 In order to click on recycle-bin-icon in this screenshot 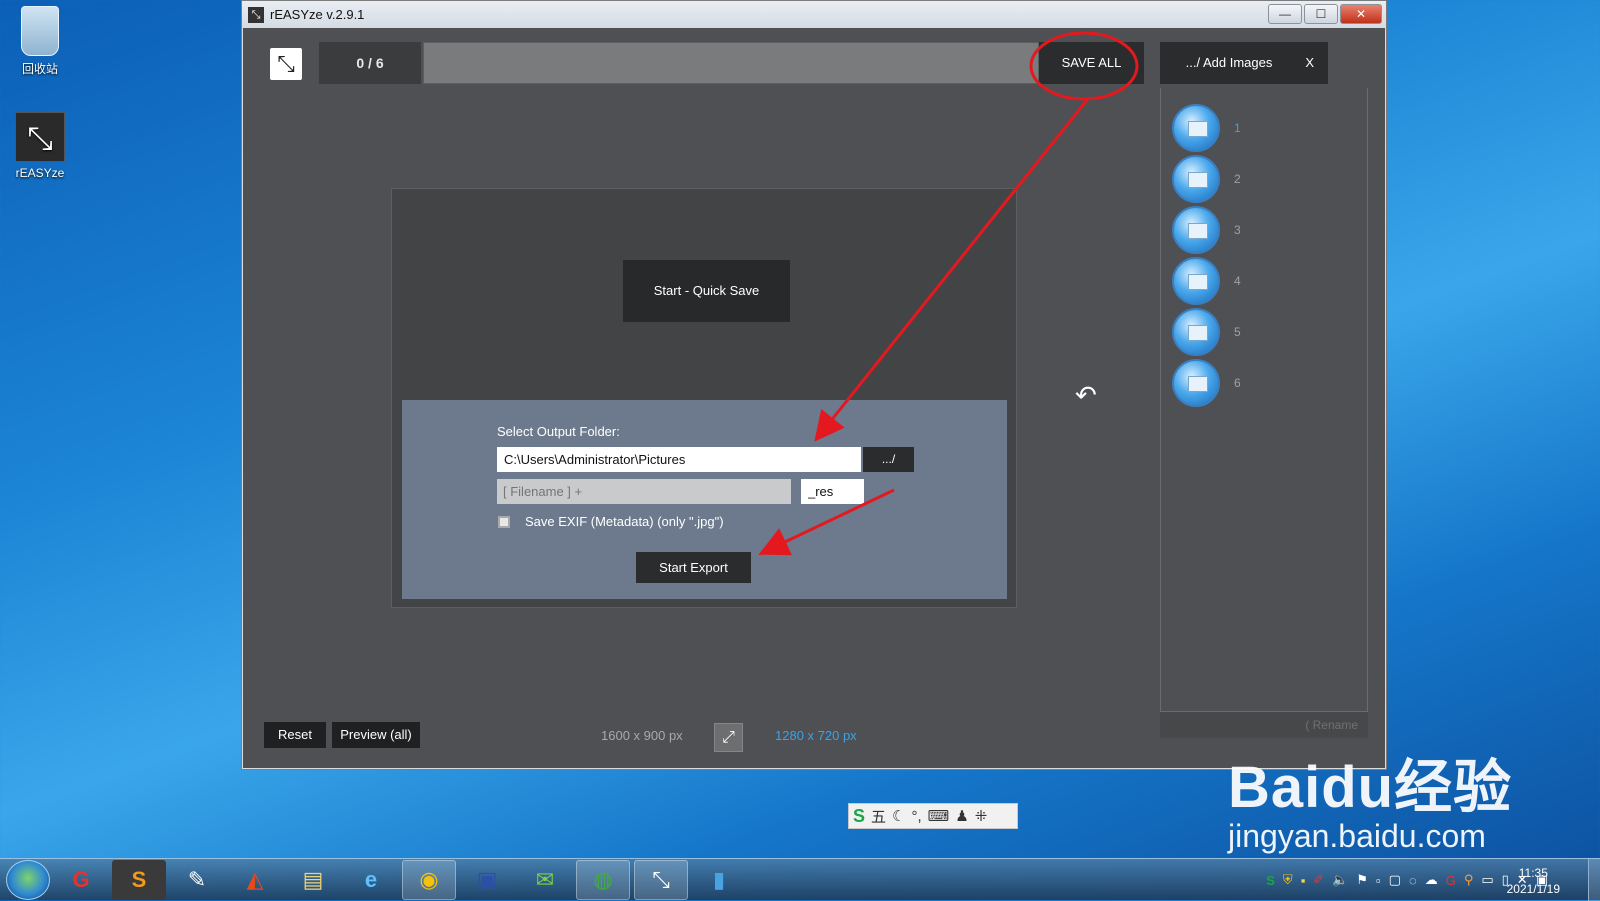, I will do `click(40, 31)`.